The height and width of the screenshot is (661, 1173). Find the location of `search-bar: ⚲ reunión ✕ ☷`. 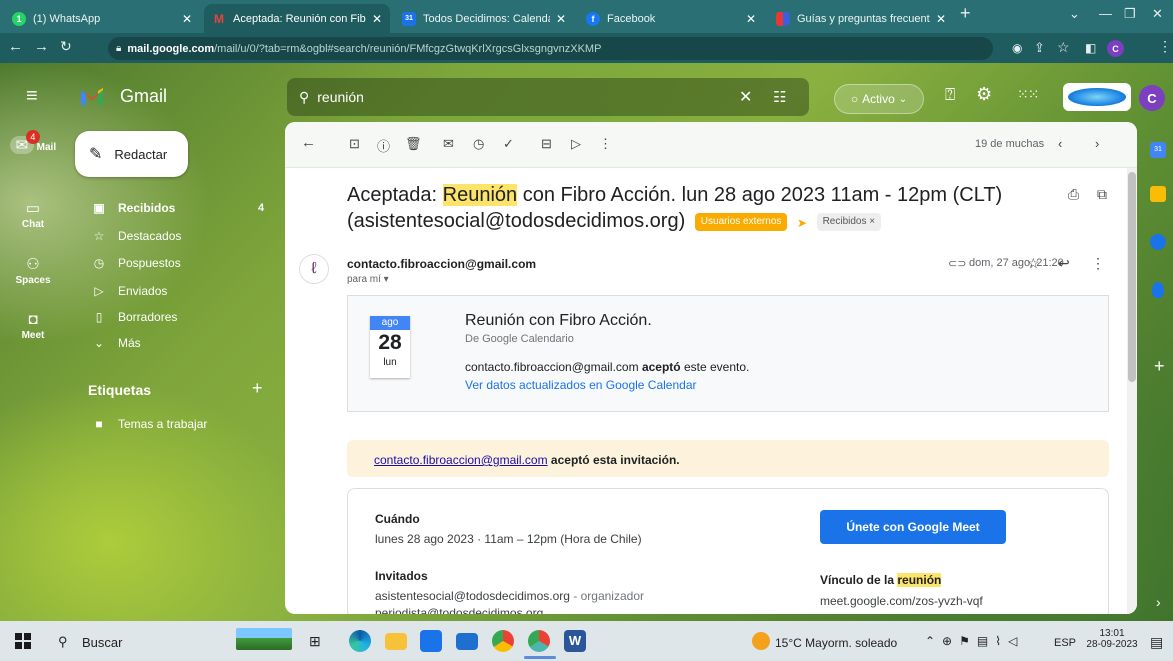

search-bar: ⚲ reunión ✕ ☷ is located at coordinates (548, 97).